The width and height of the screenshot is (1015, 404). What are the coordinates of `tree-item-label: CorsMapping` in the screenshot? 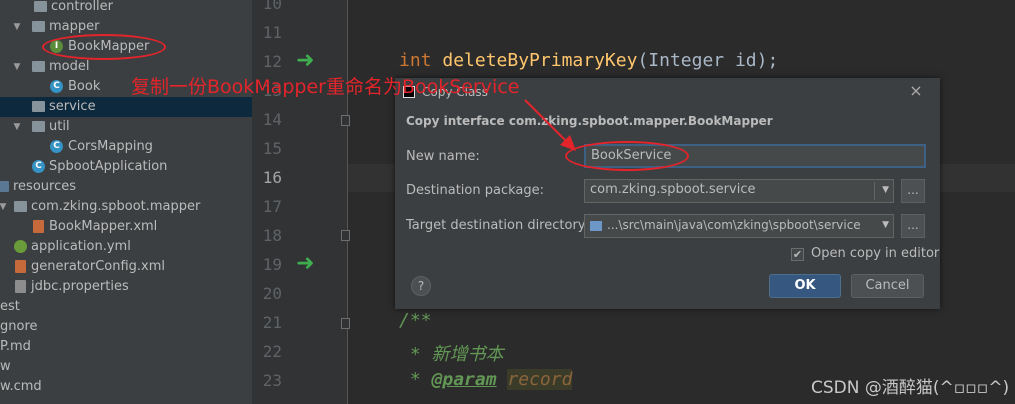 It's located at (110, 146).